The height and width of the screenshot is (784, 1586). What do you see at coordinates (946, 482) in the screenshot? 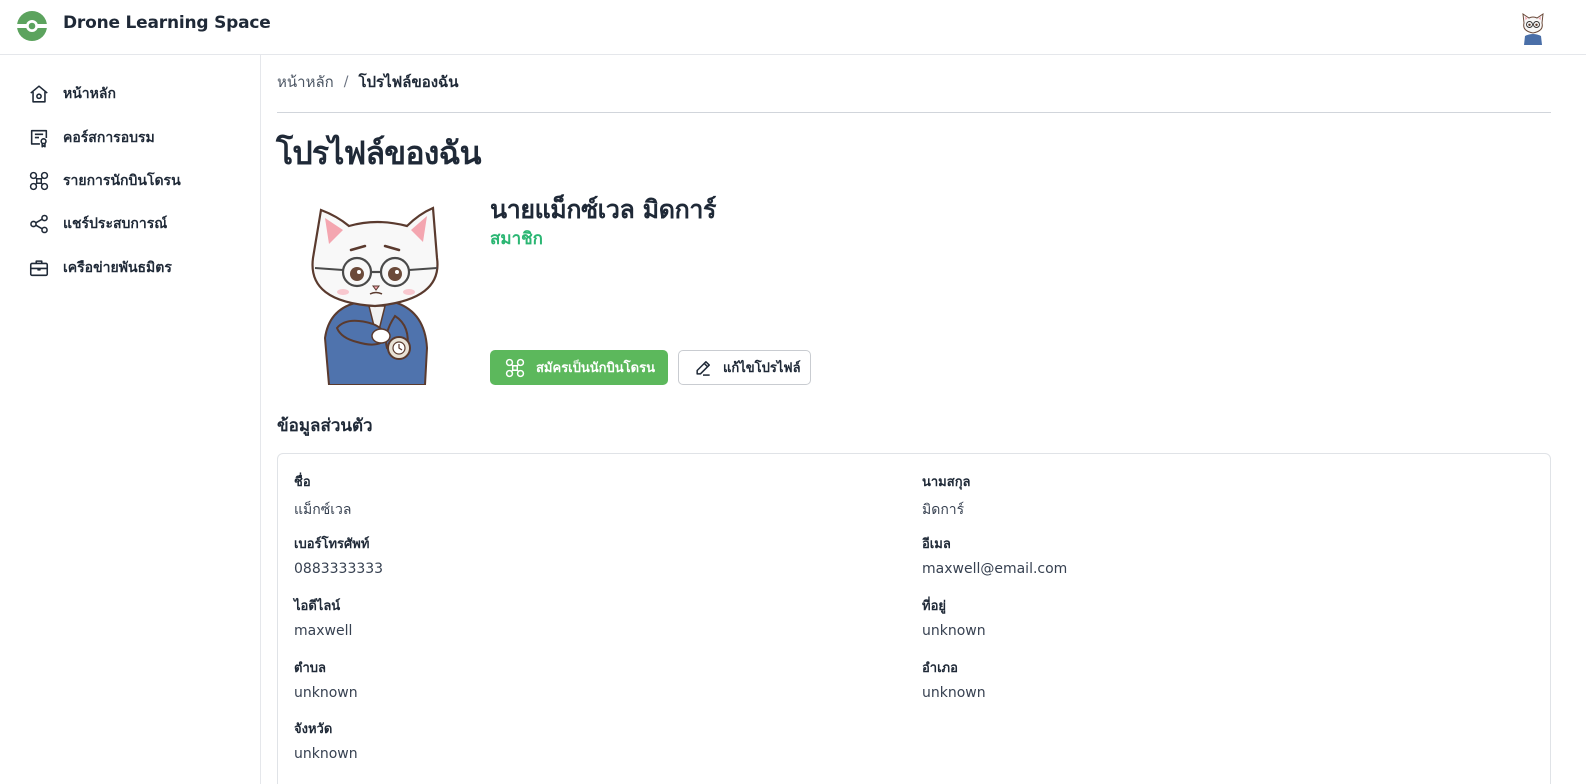
I see `field-label: นามสกุล` at bounding box center [946, 482].